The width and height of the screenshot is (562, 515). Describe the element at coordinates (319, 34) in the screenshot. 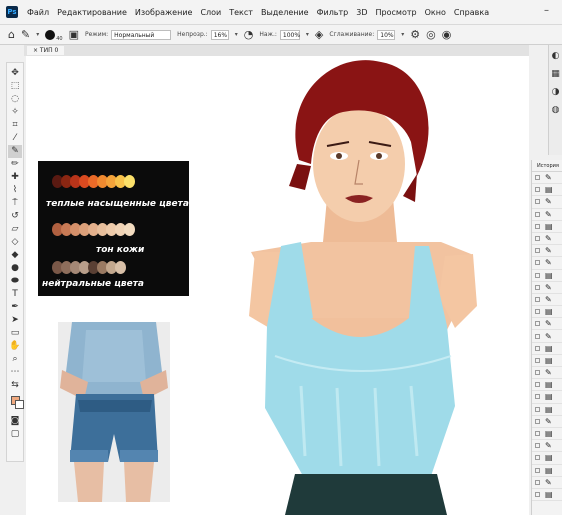

I see `airbrush-icon: ◈` at that location.